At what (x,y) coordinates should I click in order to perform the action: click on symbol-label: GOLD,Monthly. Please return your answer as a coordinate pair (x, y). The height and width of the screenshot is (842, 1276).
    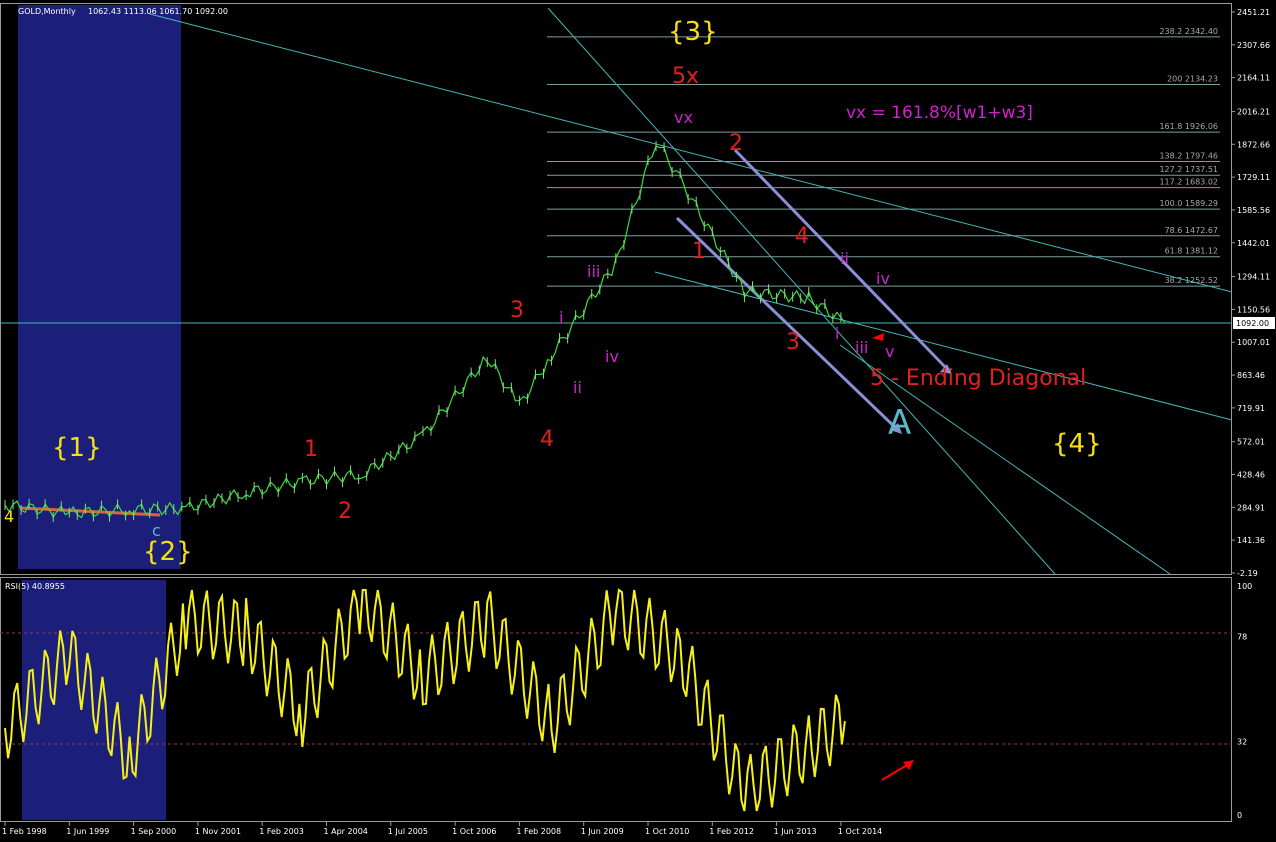
    Looking at the image, I should click on (47, 11).